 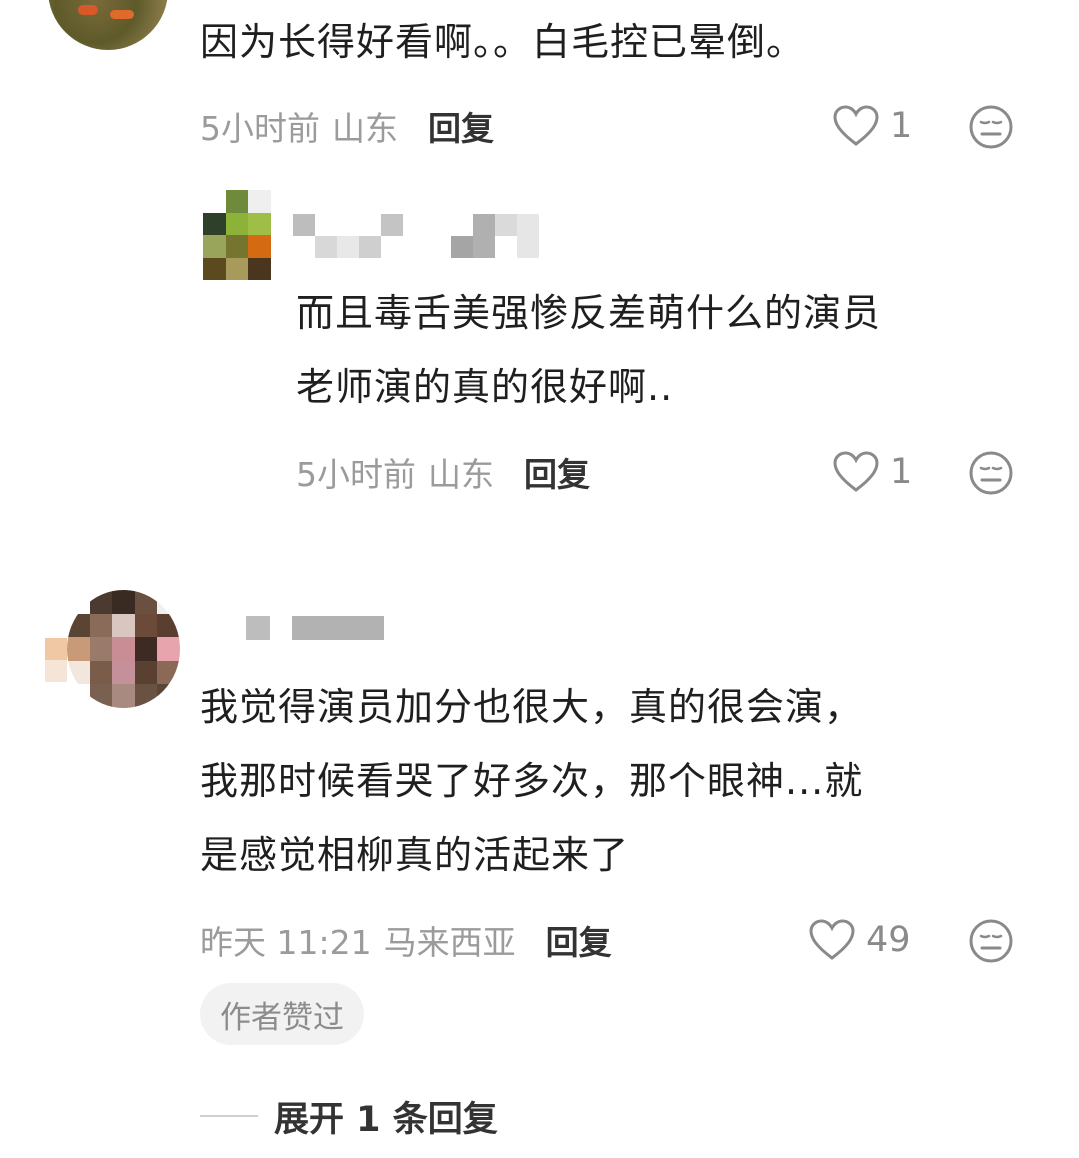 What do you see at coordinates (282, 1017) in the screenshot?
I see `author-liked-badge-label: 作者赞过` at bounding box center [282, 1017].